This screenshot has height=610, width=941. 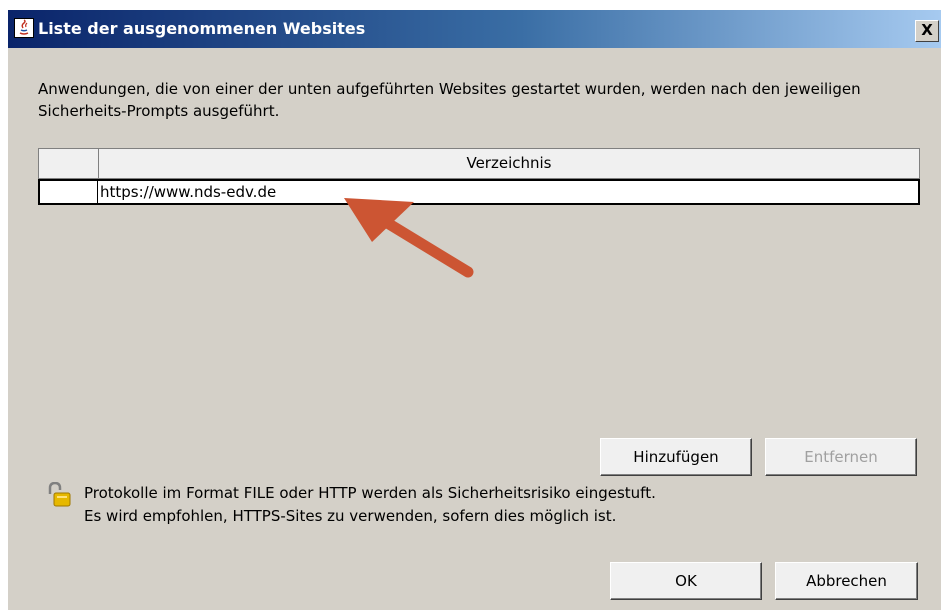 I want to click on window-title: Liste der ausgenommenen Websites, so click(x=202, y=28).